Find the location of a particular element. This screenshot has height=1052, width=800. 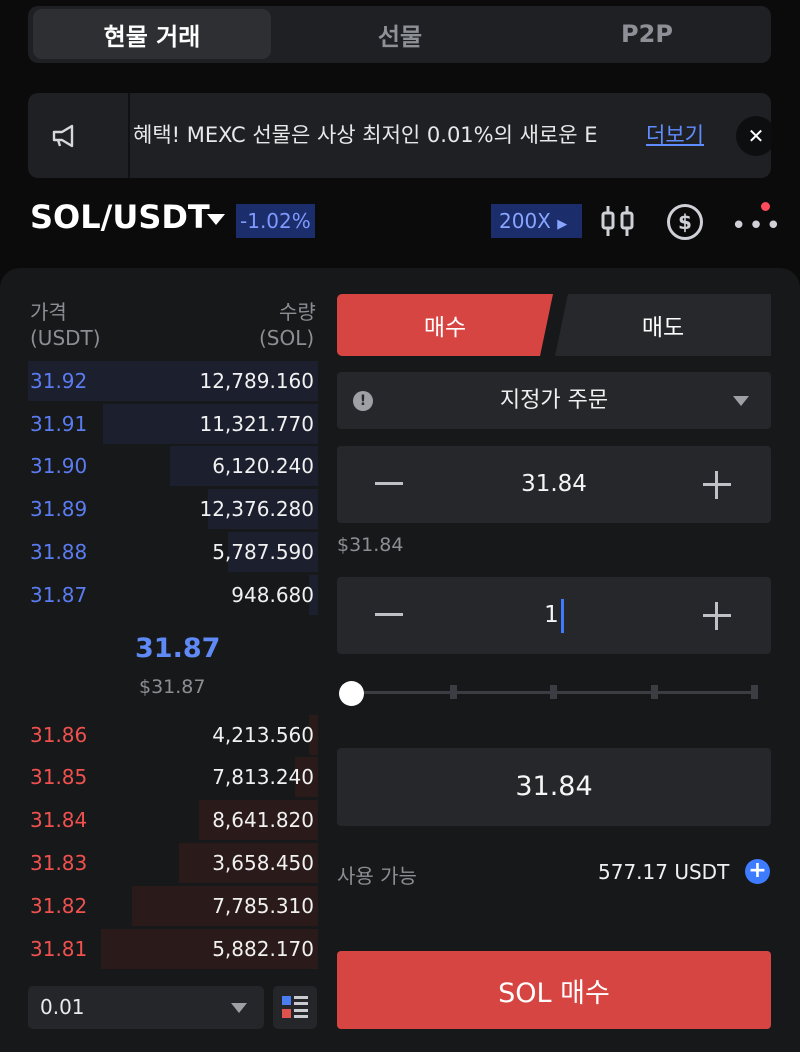

qty-header: 수량 is located at coordinates (297, 312).